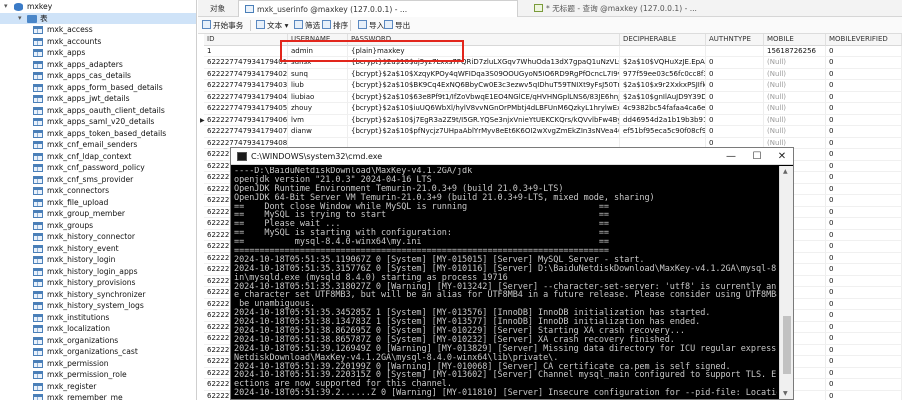 The image size is (902, 400). What do you see at coordinates (663, 132) in the screenshot?
I see `table-cell: ef51bf95eca5c90f08cf9ca` at bounding box center [663, 132].